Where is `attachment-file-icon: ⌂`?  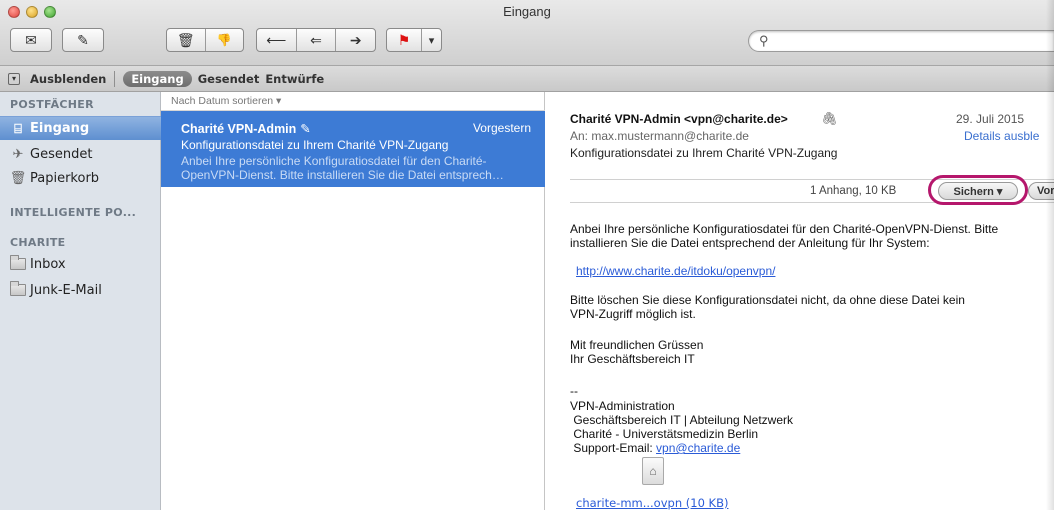 attachment-file-icon: ⌂ is located at coordinates (653, 471).